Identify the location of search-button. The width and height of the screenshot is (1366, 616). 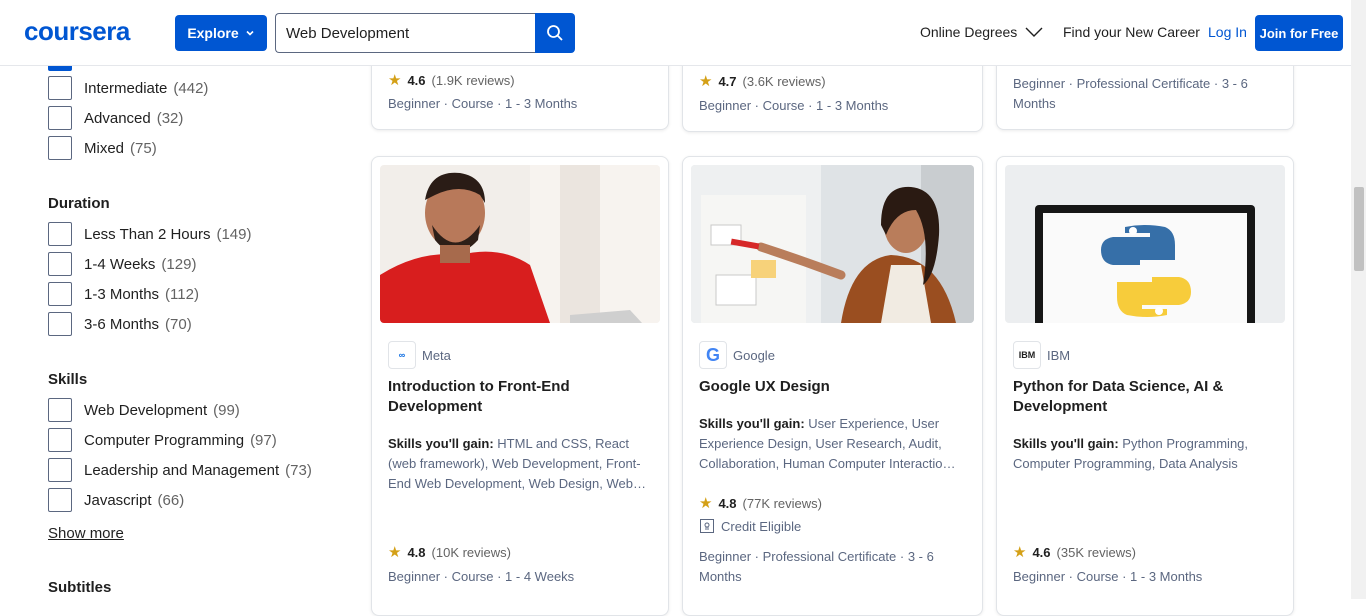
(555, 33).